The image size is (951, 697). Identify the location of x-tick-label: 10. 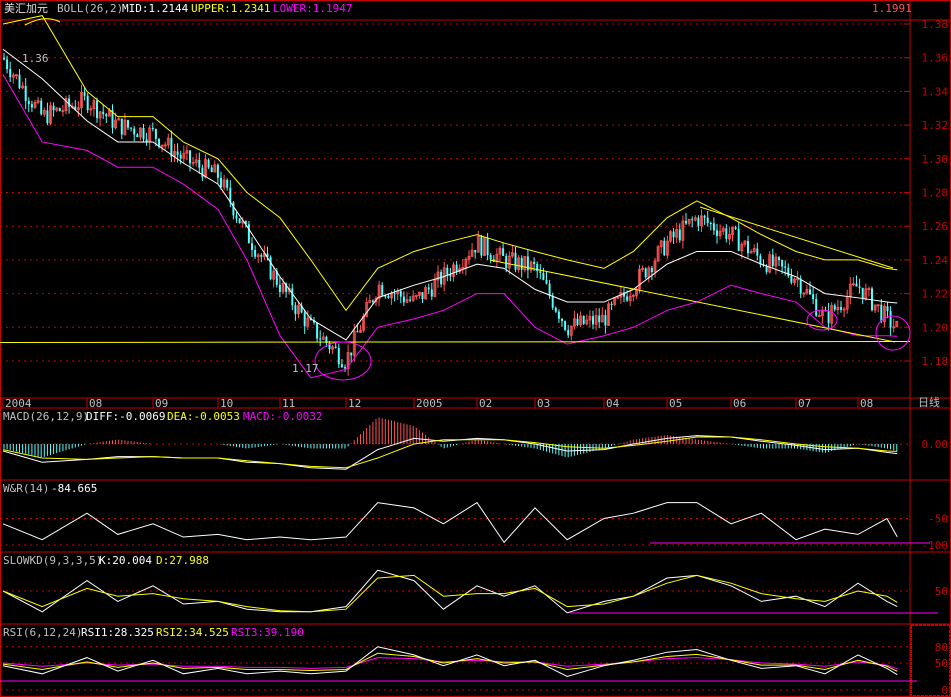
(226, 403).